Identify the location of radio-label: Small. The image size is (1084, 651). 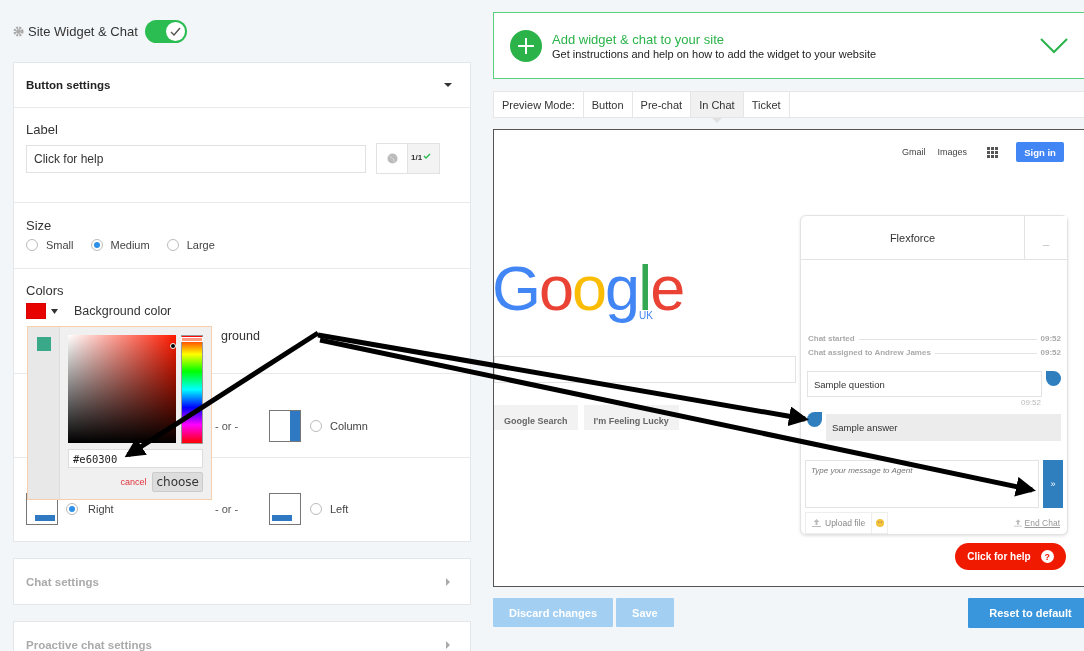
(60, 245).